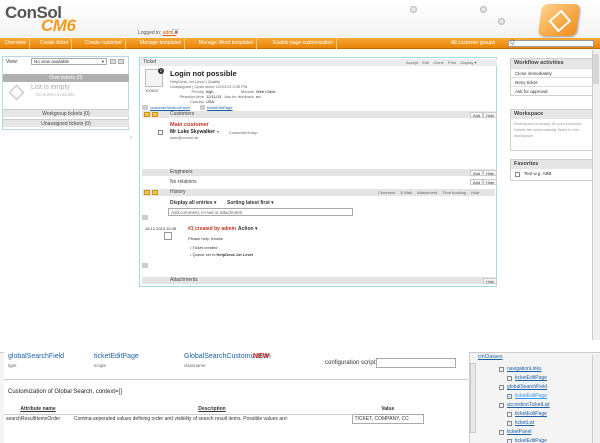  I want to click on customer-menu-icon: ▾, so click(218, 131).